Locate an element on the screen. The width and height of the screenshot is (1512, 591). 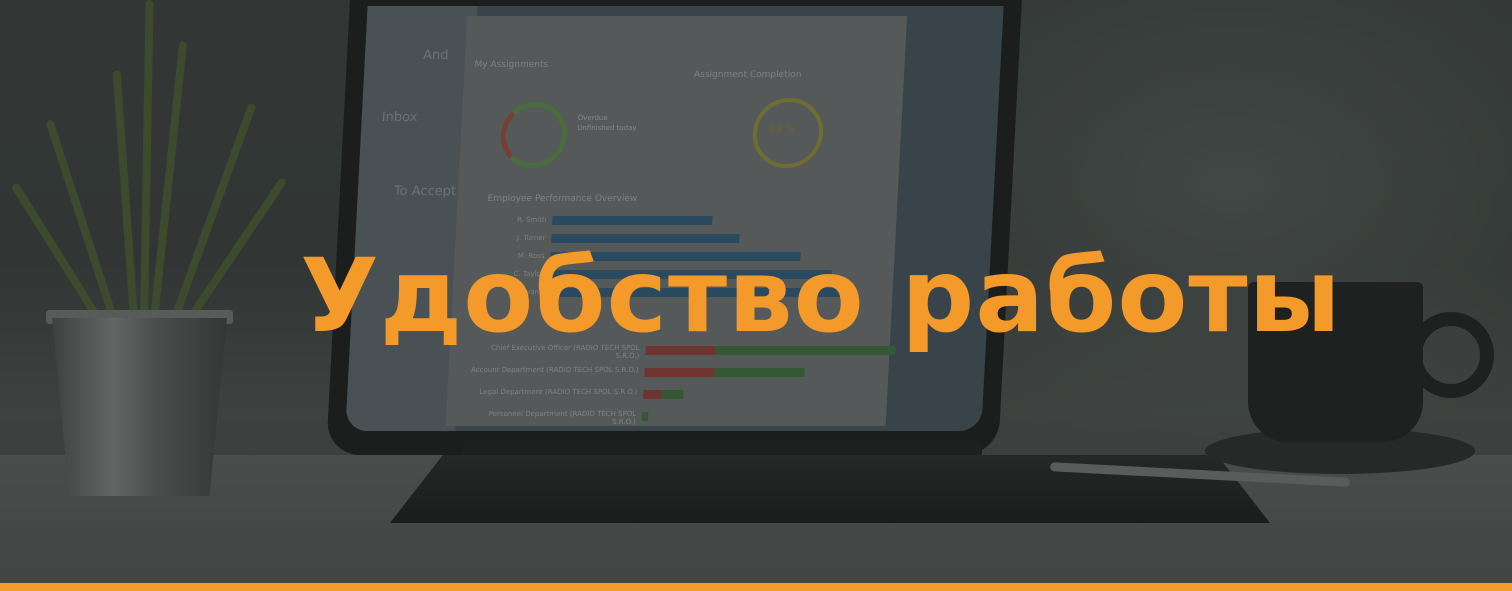
accent-bar is located at coordinates (756, 587).